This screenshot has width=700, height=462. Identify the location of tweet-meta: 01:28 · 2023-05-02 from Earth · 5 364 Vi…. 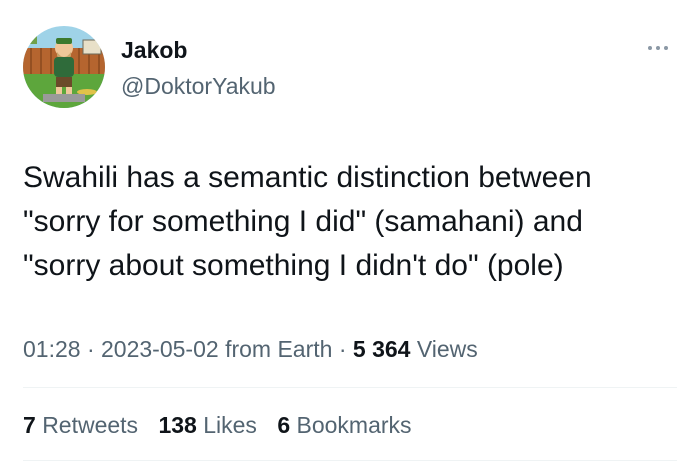
(250, 349).